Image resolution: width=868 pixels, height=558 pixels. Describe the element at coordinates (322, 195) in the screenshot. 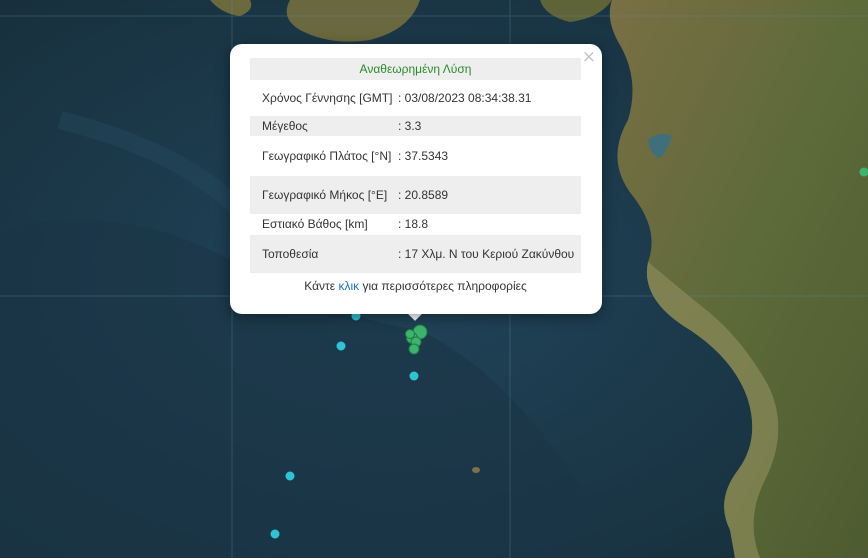

I see `row-label: Γεωγραφικό Μήκος [°E]` at that location.